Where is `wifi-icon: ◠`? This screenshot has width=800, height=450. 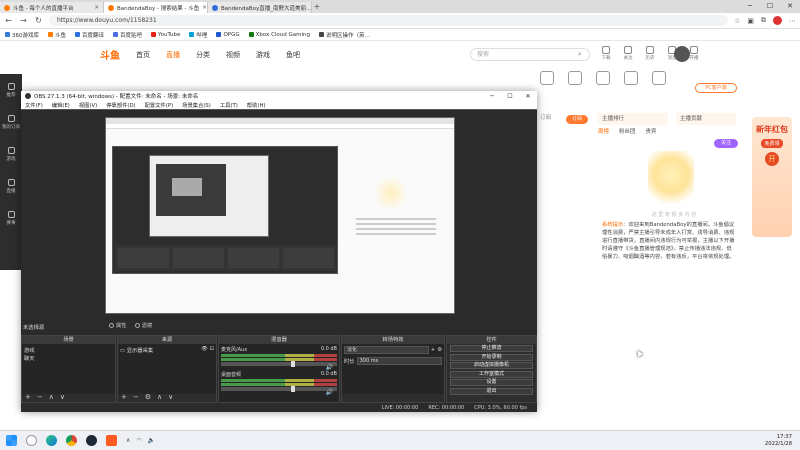 wifi-icon: ◠ is located at coordinates (138, 440).